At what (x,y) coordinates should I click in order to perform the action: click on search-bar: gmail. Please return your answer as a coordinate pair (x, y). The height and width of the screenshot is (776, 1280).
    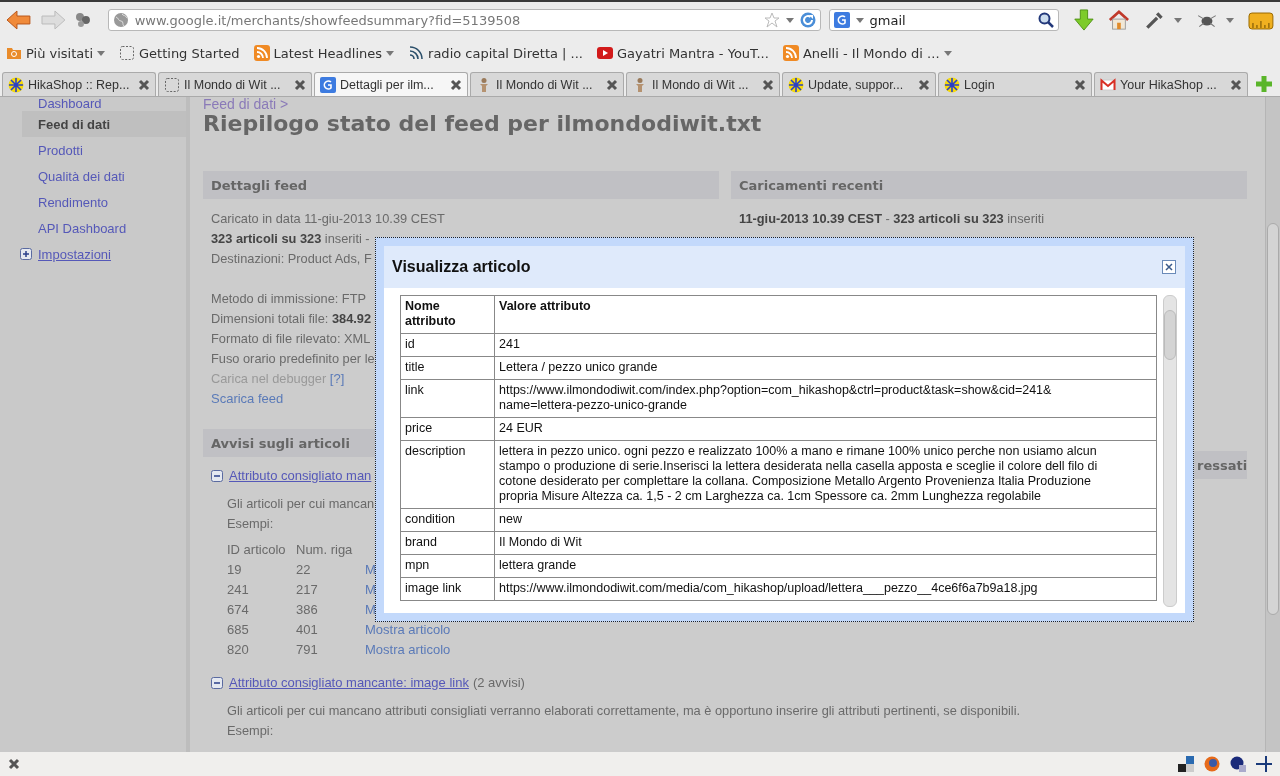
    Looking at the image, I should click on (943, 20).